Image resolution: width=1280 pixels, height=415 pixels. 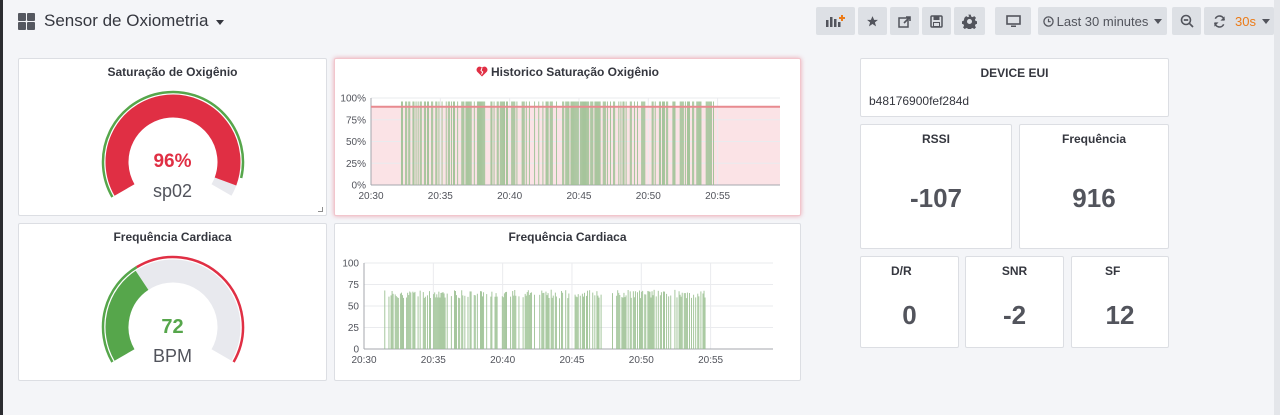 I want to click on rssi-value: -107, so click(x=936, y=198).